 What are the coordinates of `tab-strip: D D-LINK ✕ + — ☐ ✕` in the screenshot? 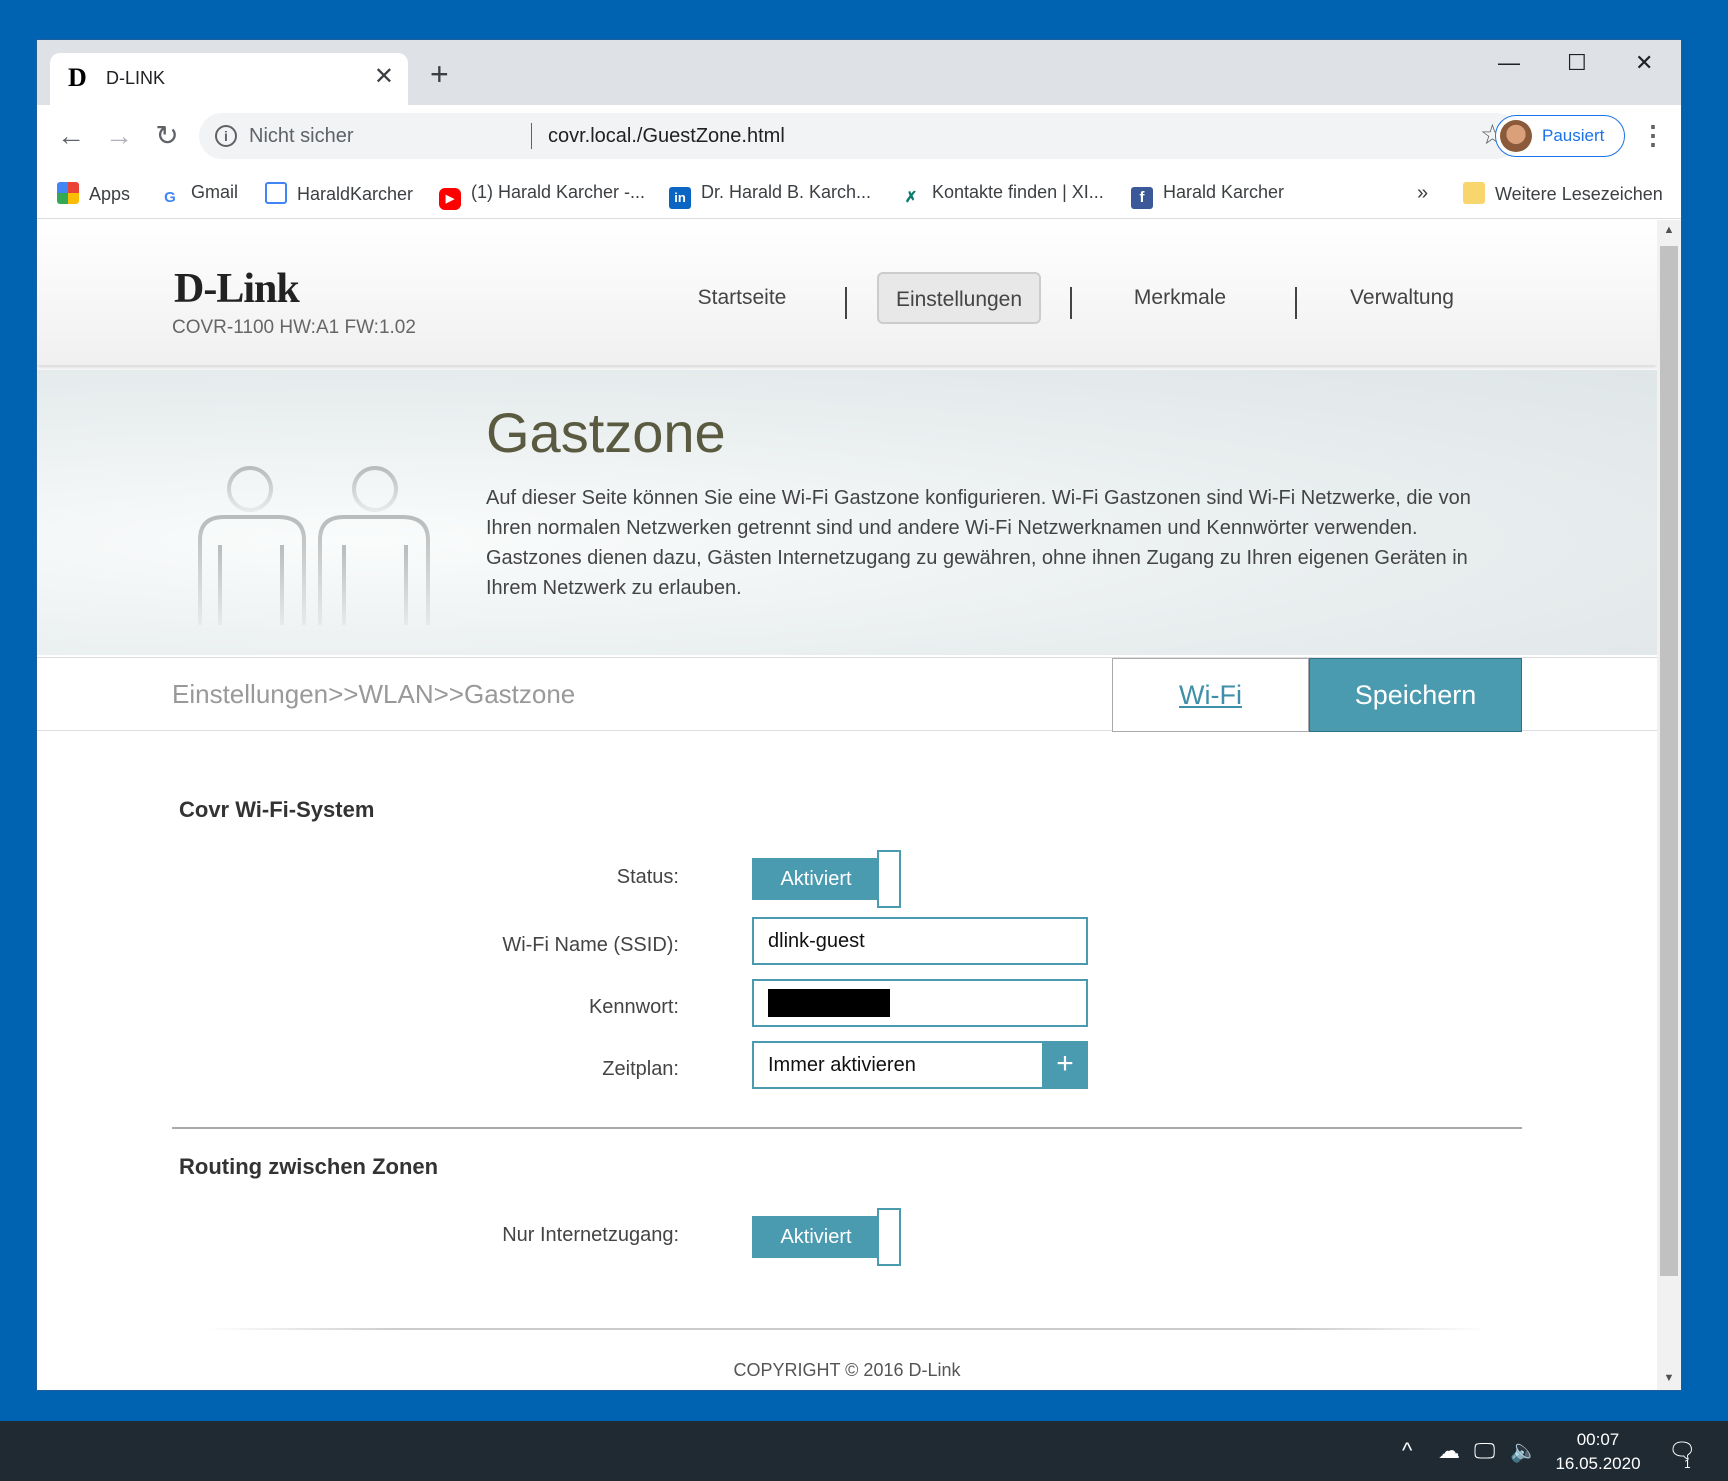 It's located at (859, 72).